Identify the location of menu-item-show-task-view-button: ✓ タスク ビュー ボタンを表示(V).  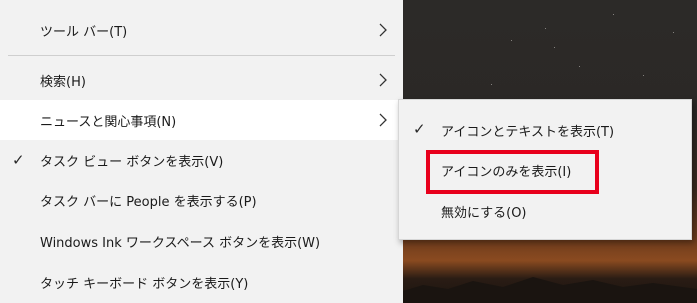
(201, 160).